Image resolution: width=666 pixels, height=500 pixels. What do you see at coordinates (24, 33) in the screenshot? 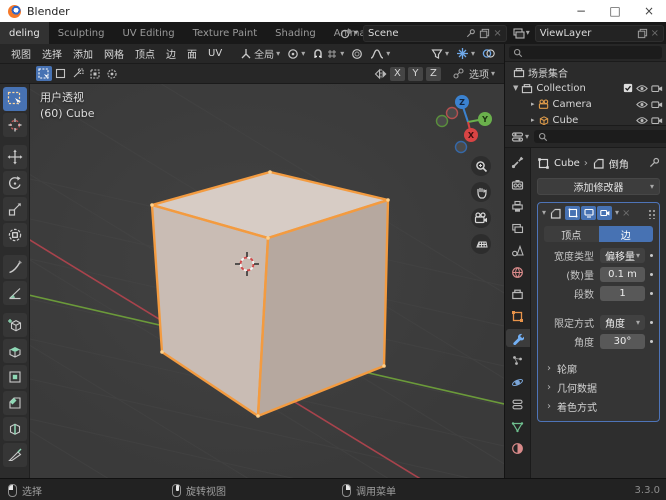
I see `tab-modeling: deling` at bounding box center [24, 33].